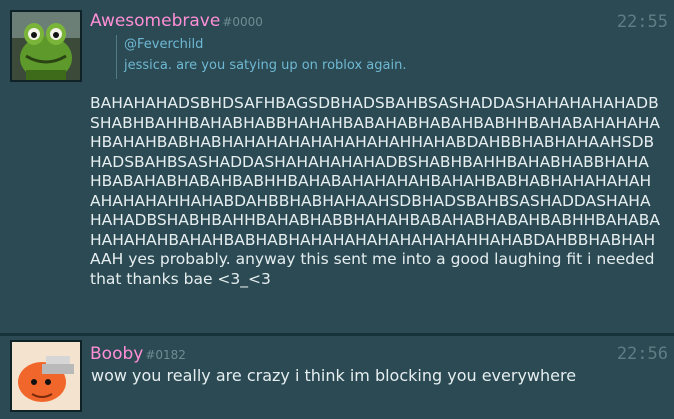 The width and height of the screenshot is (674, 419). Describe the element at coordinates (116, 57) in the screenshot. I see `quote-bar` at that location.